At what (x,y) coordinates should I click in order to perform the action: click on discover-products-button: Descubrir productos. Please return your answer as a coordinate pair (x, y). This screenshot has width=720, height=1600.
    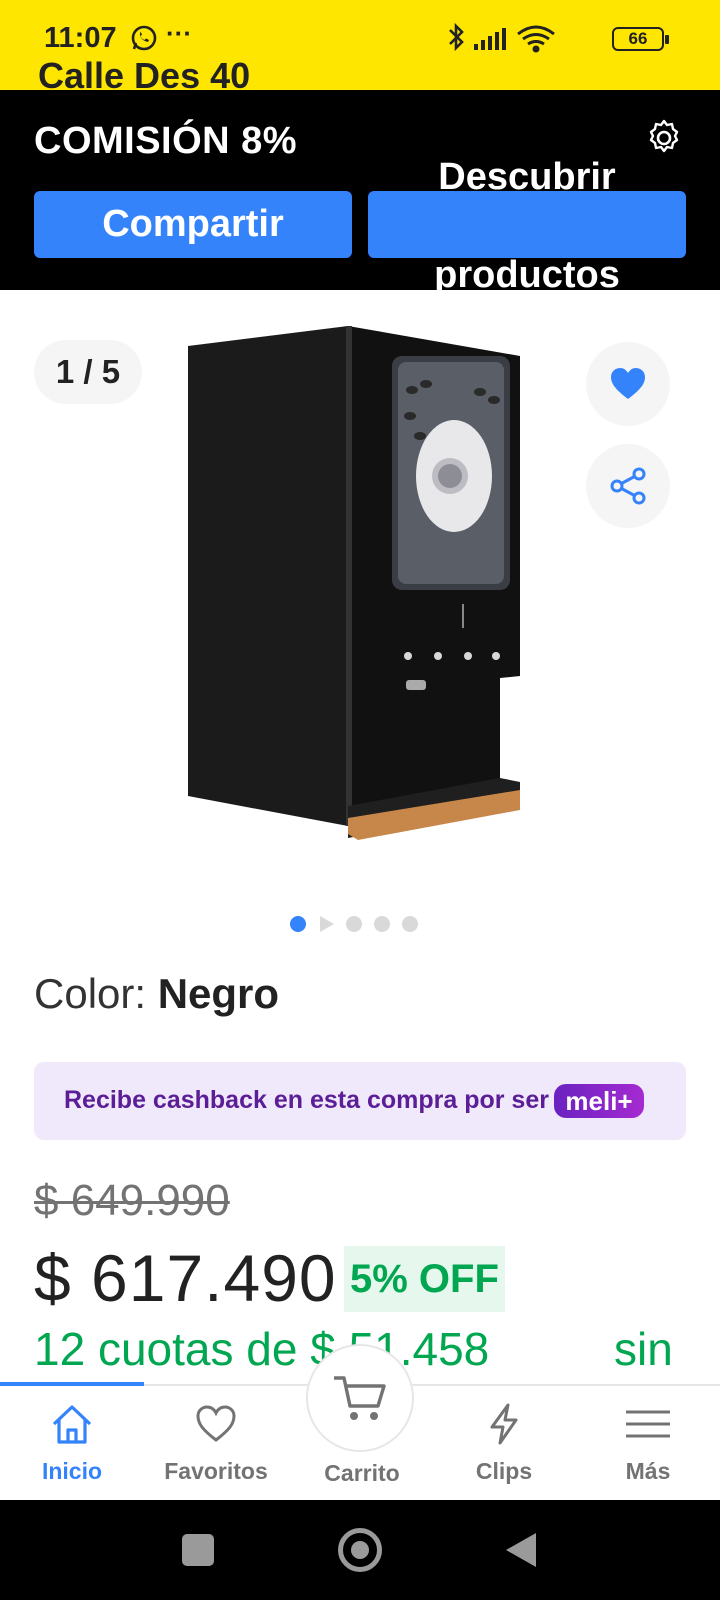
    Looking at the image, I should click on (527, 226).